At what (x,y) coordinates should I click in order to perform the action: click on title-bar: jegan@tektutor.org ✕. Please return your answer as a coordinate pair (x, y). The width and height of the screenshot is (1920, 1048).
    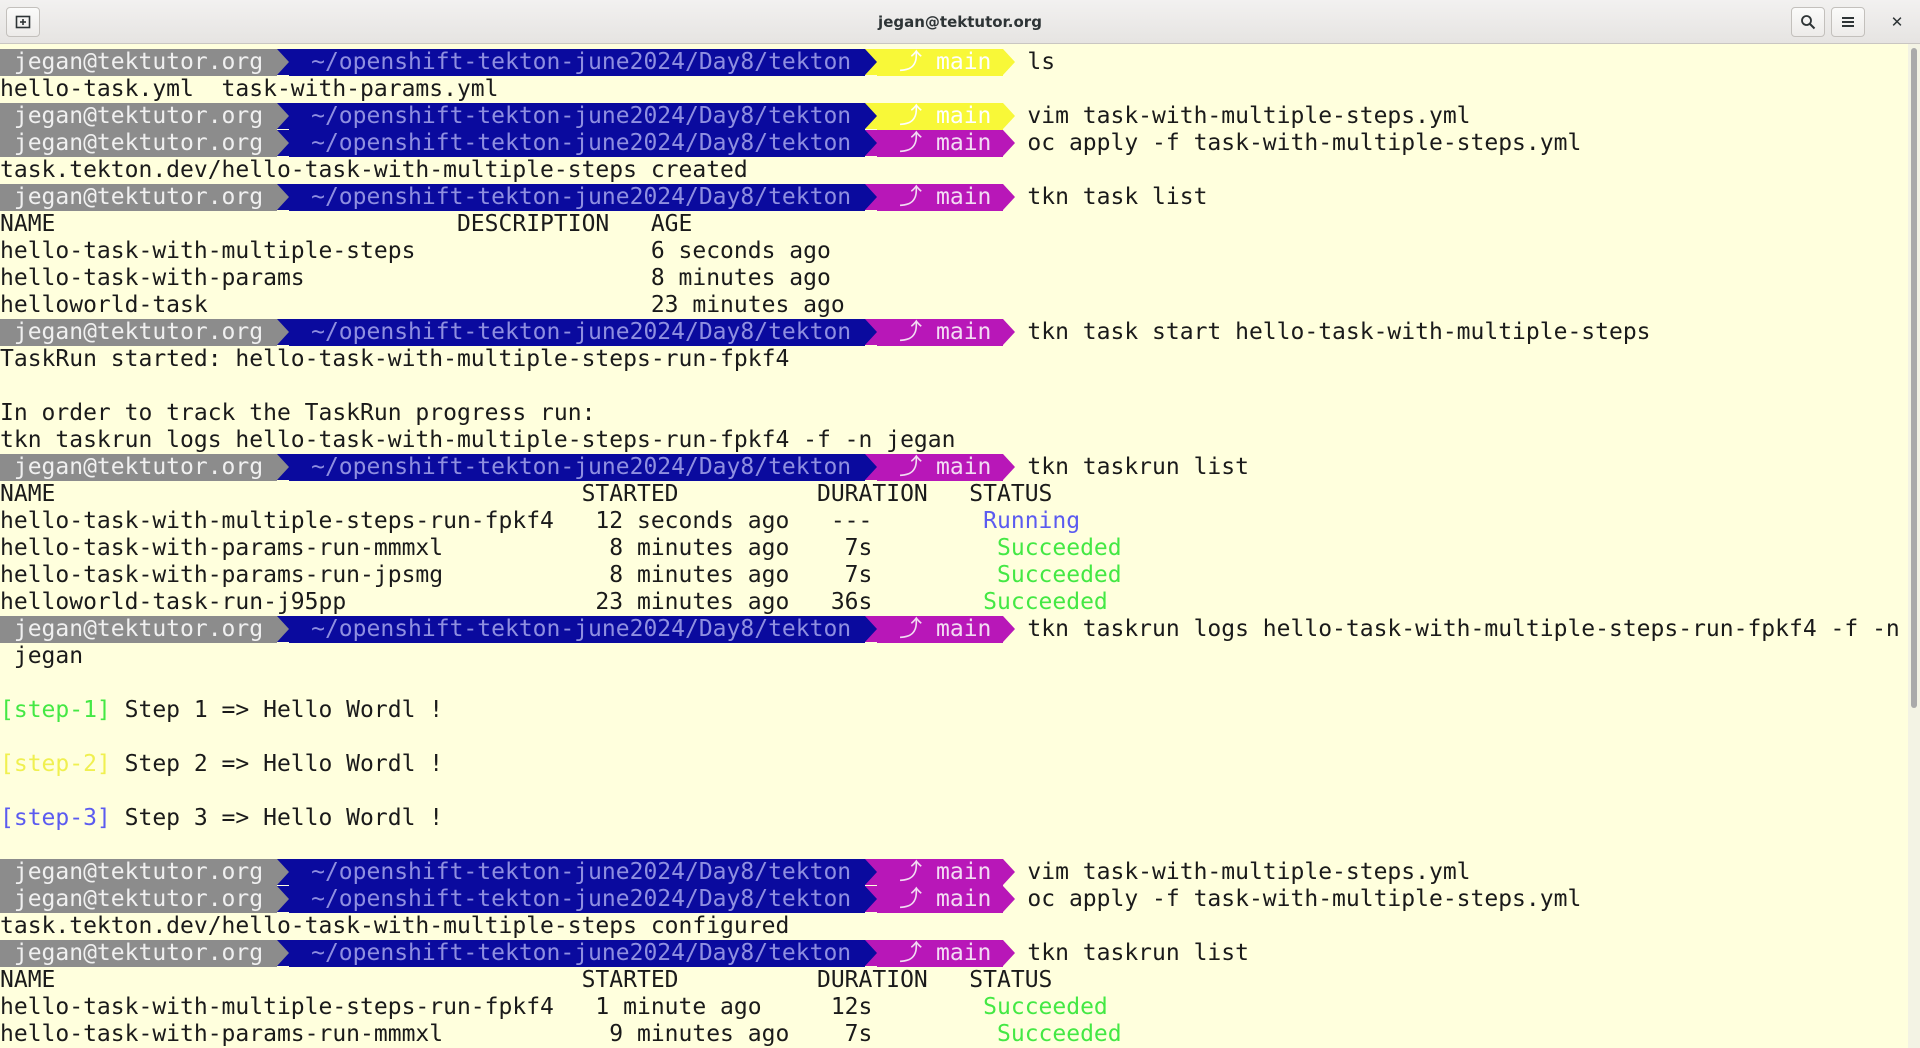
    Looking at the image, I should click on (960, 22).